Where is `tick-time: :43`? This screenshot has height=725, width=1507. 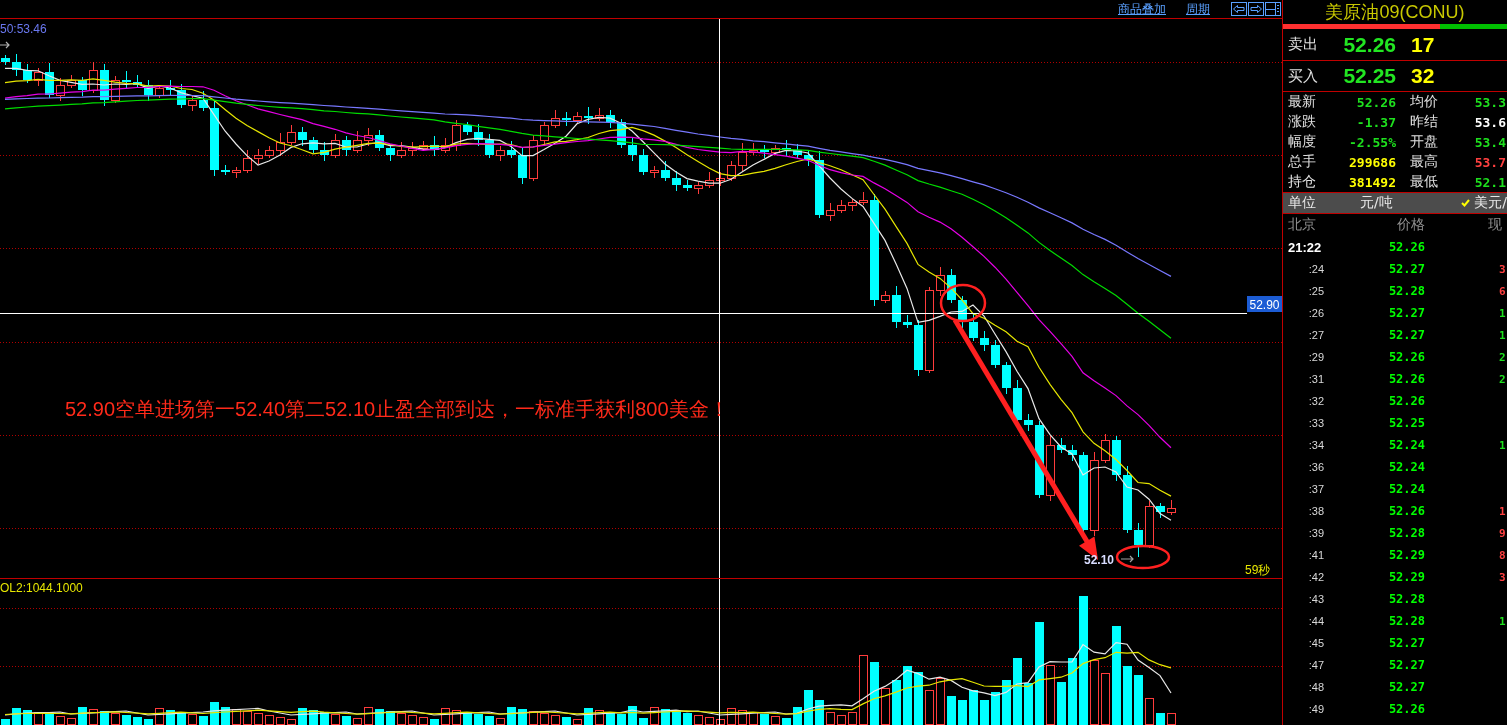
tick-time: :43 is located at coordinates (1315, 599).